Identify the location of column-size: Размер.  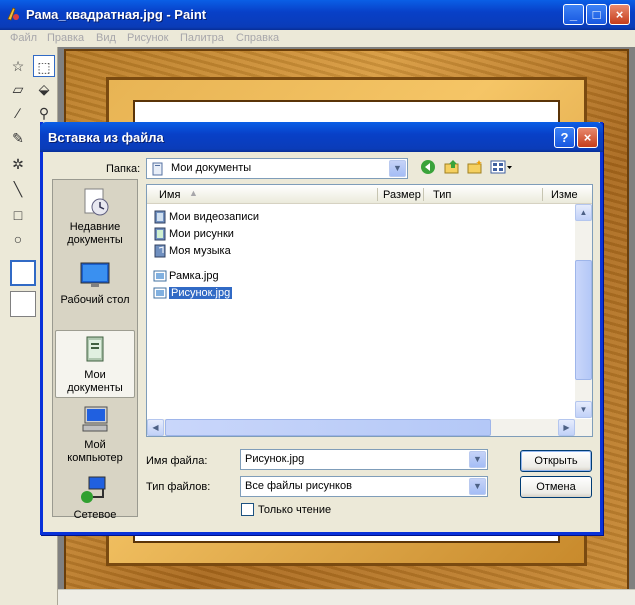
(402, 195).